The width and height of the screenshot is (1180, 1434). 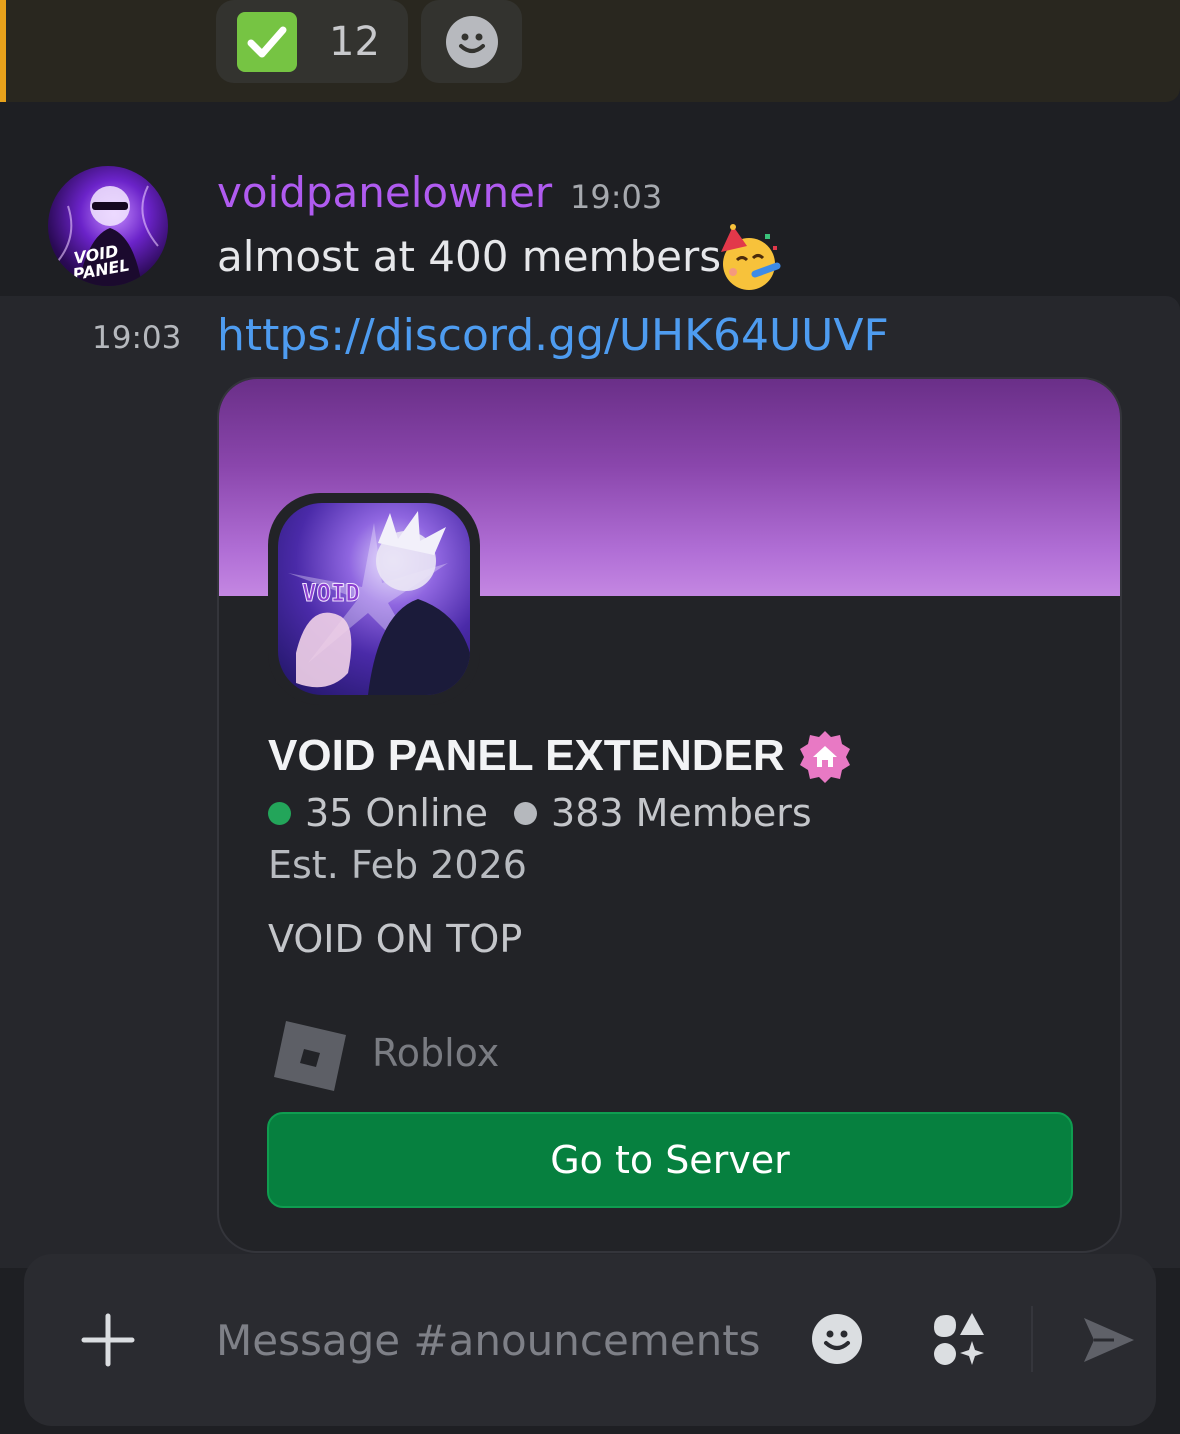 I want to click on add-reaction-button, so click(x=471, y=41).